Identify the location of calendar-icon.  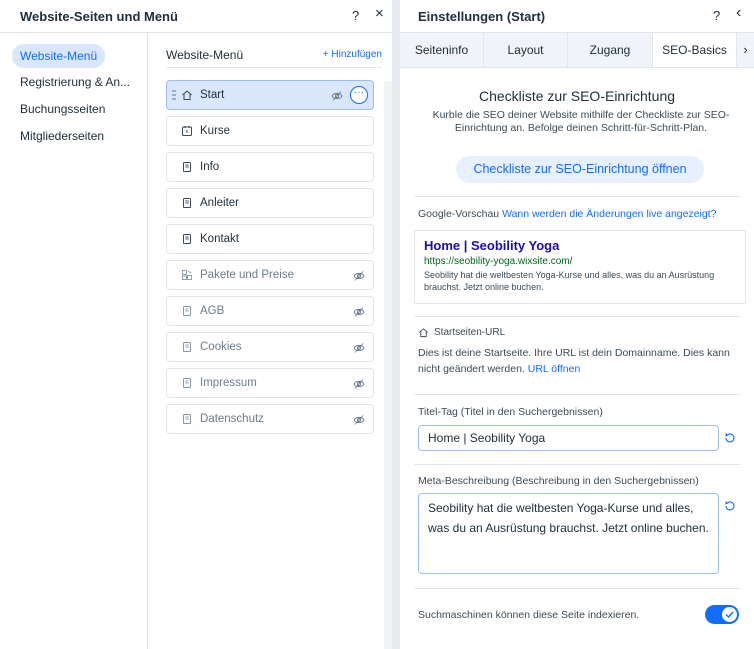
(187, 131).